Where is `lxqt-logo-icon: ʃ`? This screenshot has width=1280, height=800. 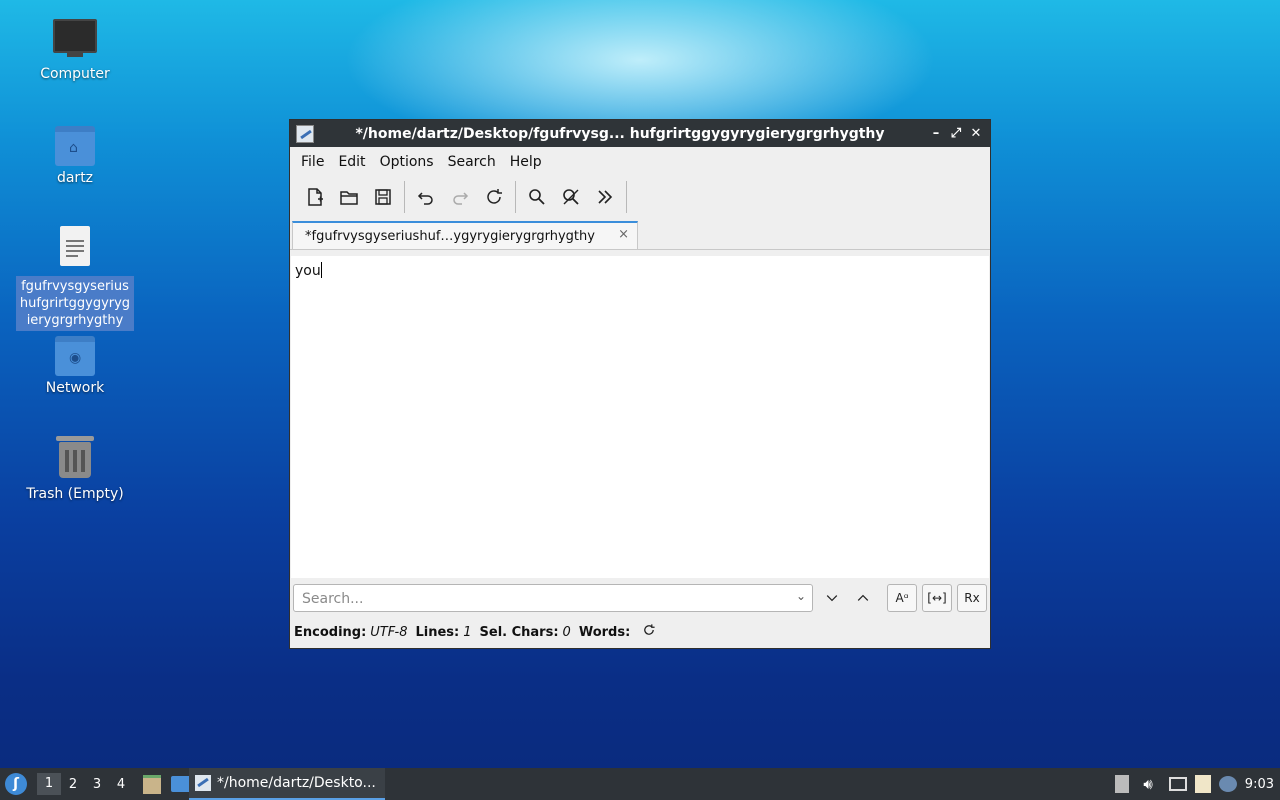 lxqt-logo-icon: ʃ is located at coordinates (16, 784).